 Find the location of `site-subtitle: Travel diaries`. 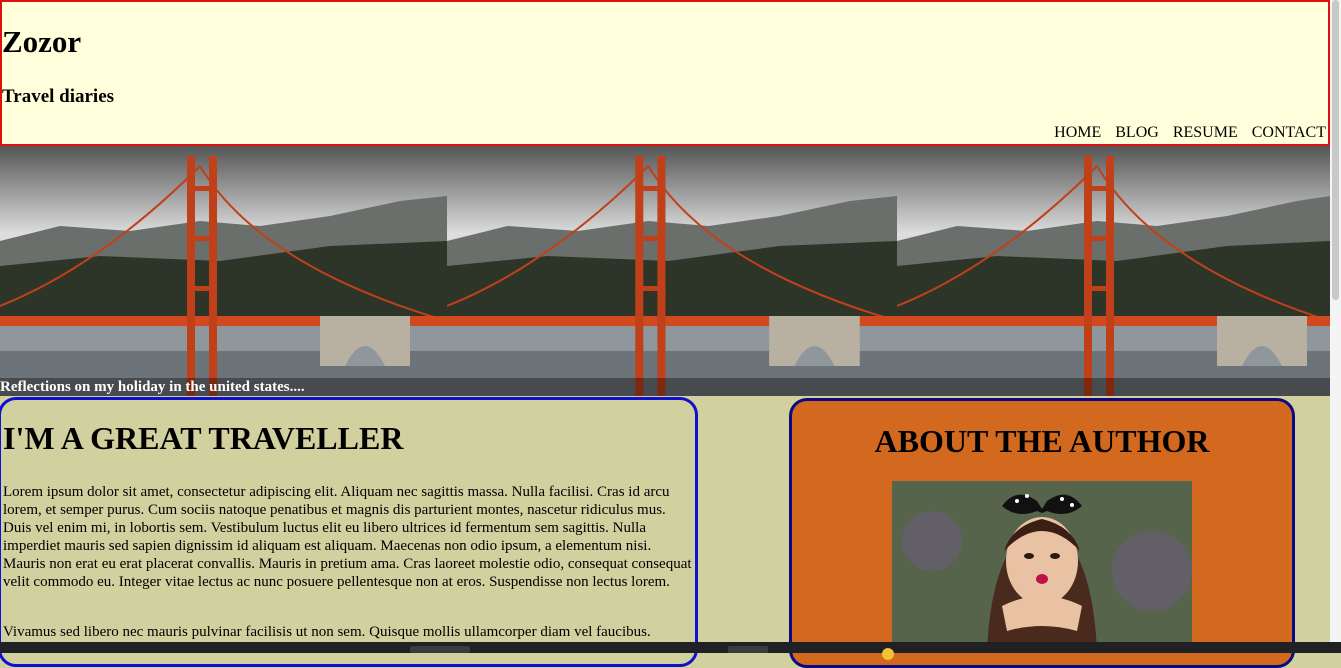

site-subtitle: Travel diaries is located at coordinates (58, 96).